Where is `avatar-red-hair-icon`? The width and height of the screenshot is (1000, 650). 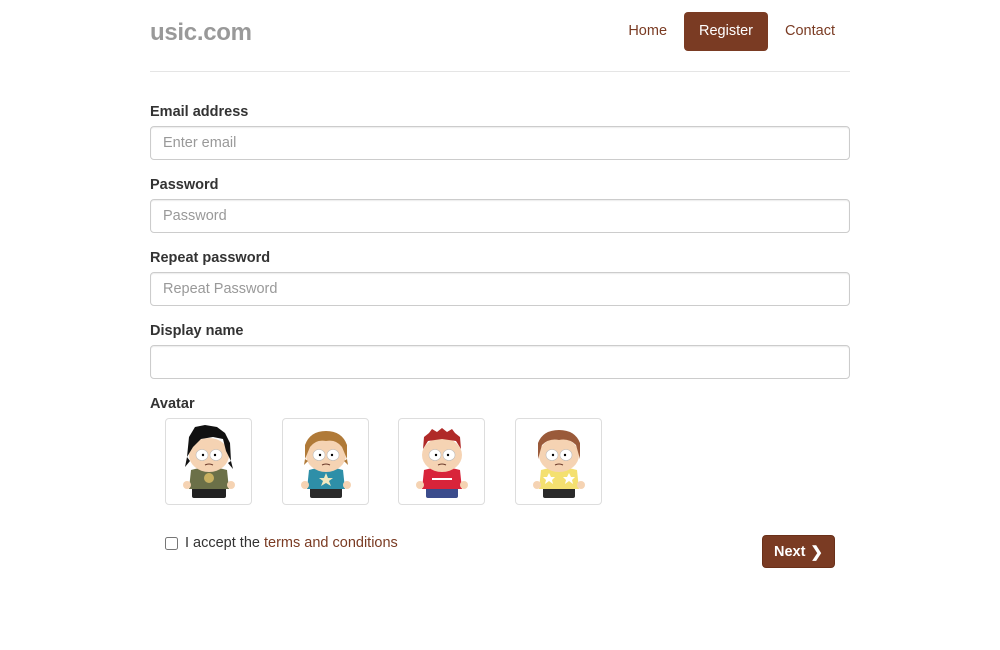 avatar-red-hair-icon is located at coordinates (442, 463).